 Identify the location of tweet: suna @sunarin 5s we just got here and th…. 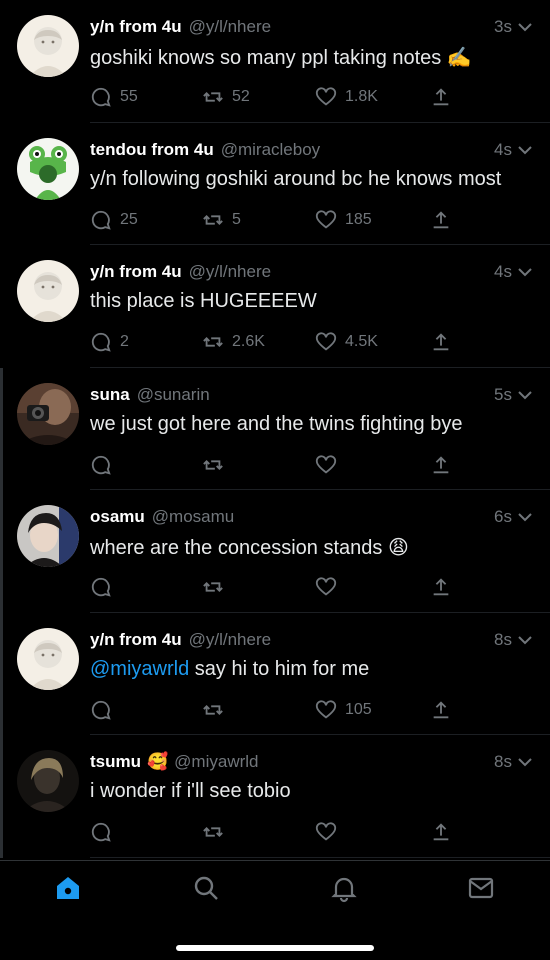
(275, 429).